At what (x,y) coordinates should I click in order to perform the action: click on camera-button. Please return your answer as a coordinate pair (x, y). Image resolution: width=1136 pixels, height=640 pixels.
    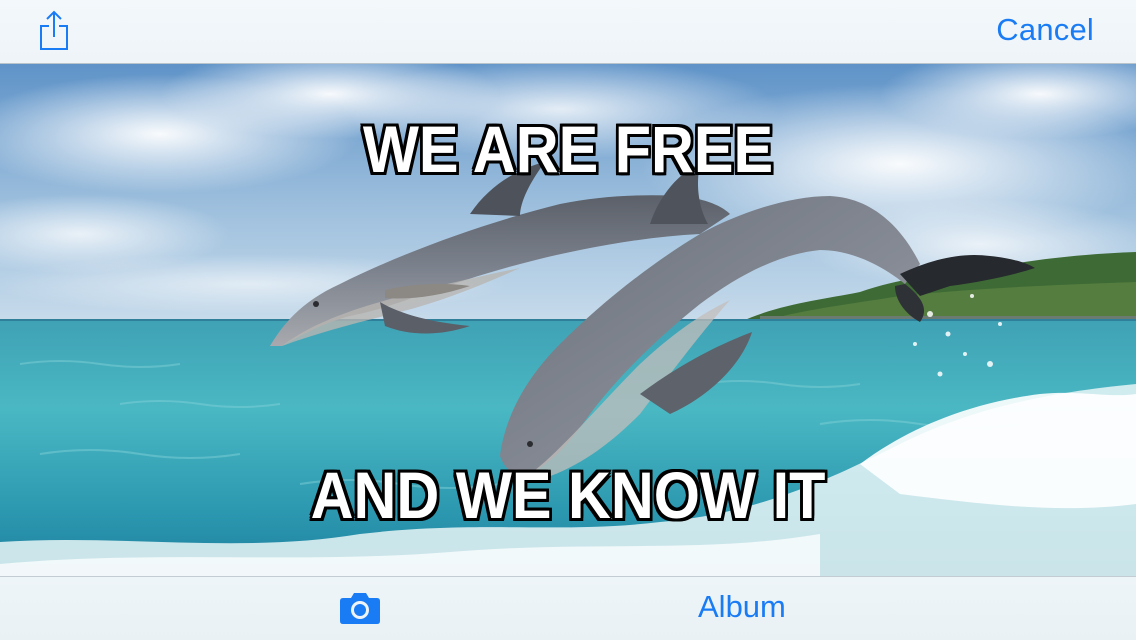
    Looking at the image, I should click on (360, 608).